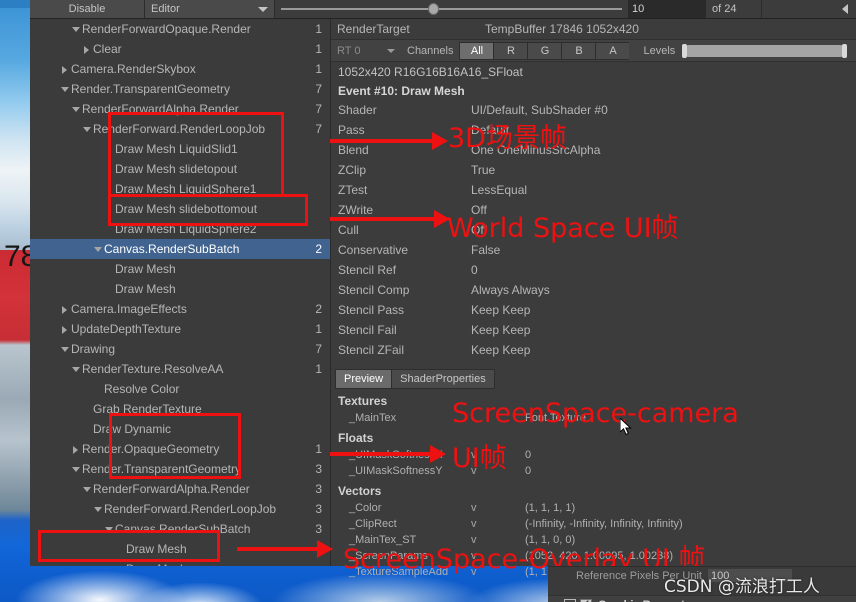  What do you see at coordinates (646, 600) in the screenshot?
I see `component-name-label: Graphic Raycaster` at bounding box center [646, 600].